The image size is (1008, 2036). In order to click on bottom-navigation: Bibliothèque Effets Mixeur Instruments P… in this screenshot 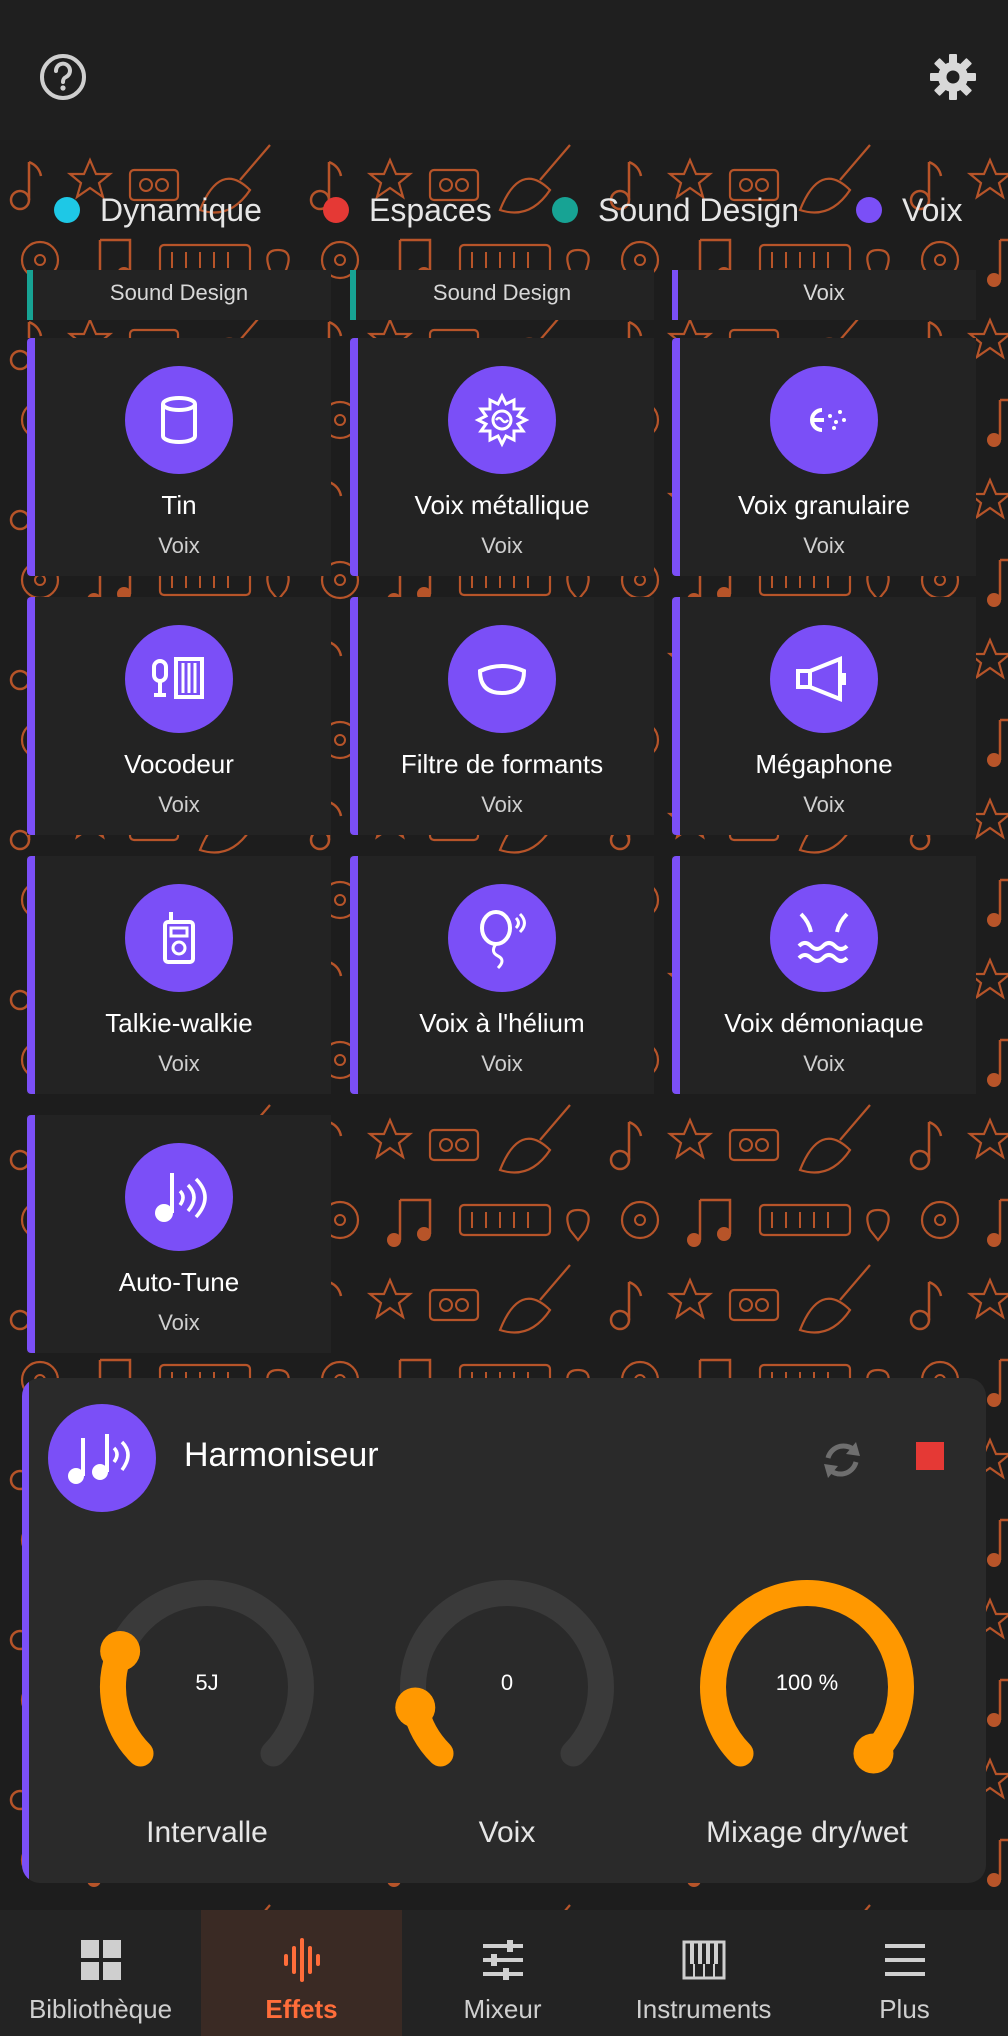, I will do `click(504, 1973)`.